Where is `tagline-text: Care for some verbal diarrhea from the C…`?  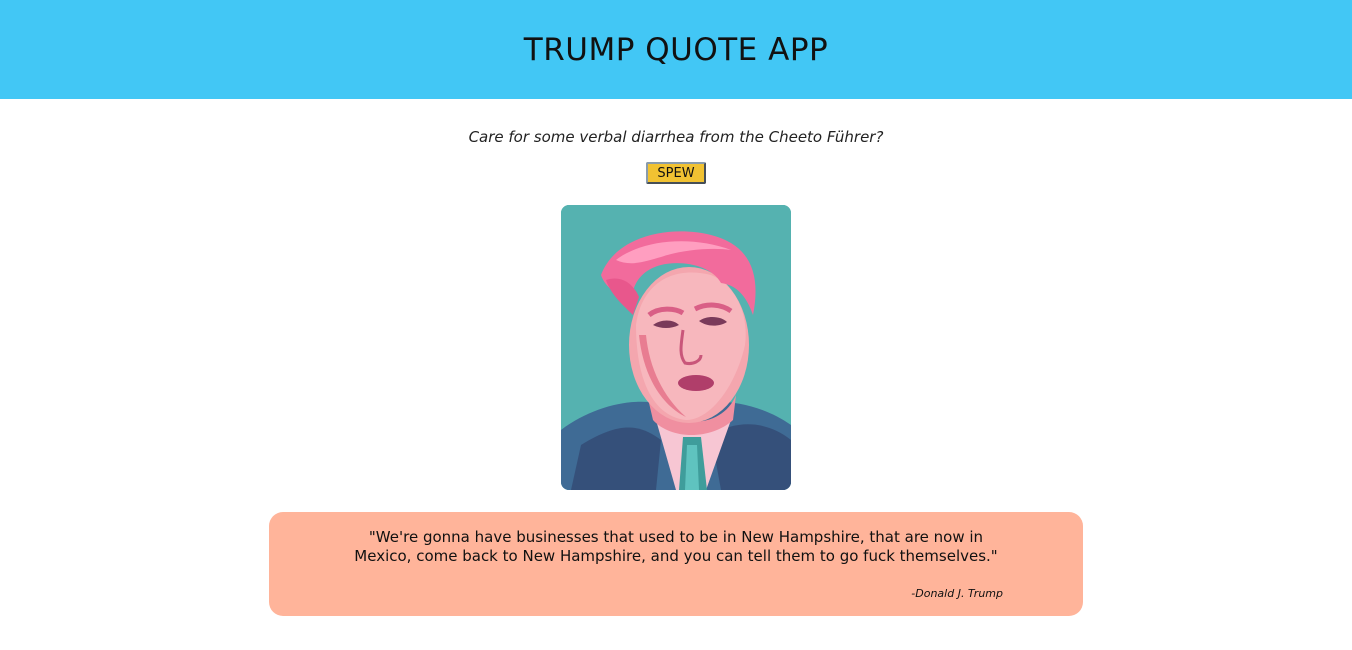
tagline-text: Care for some verbal diarrhea from the C… is located at coordinates (676, 137).